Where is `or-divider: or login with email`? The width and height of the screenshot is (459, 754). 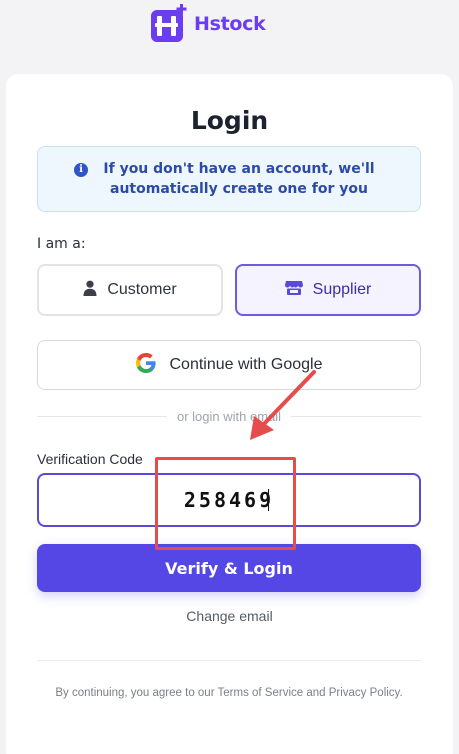 or-divider: or login with email is located at coordinates (229, 416).